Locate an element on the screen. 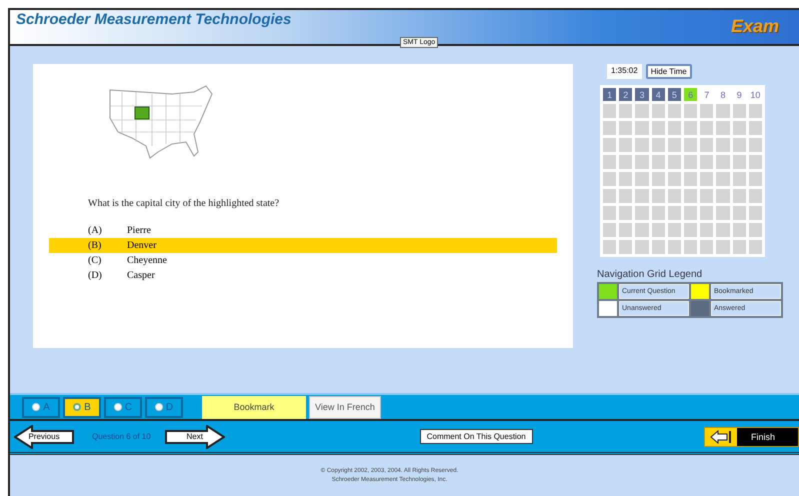 The image size is (799, 496). company-title: Schroeder Measurement Technologies is located at coordinates (154, 19).